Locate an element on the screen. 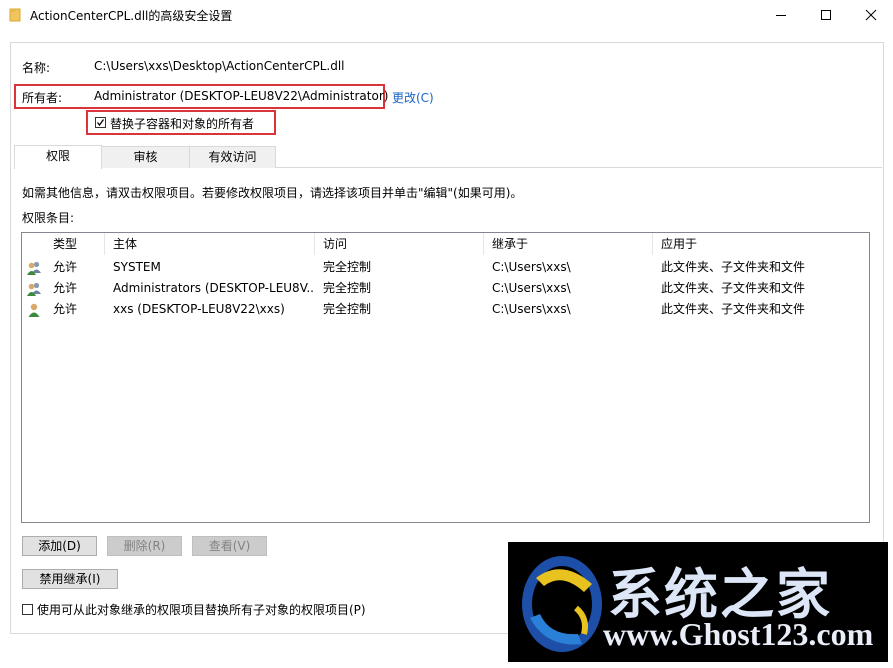 This screenshot has width=893, height=668. column-header-applies: 应用于 is located at coordinates (761, 244).